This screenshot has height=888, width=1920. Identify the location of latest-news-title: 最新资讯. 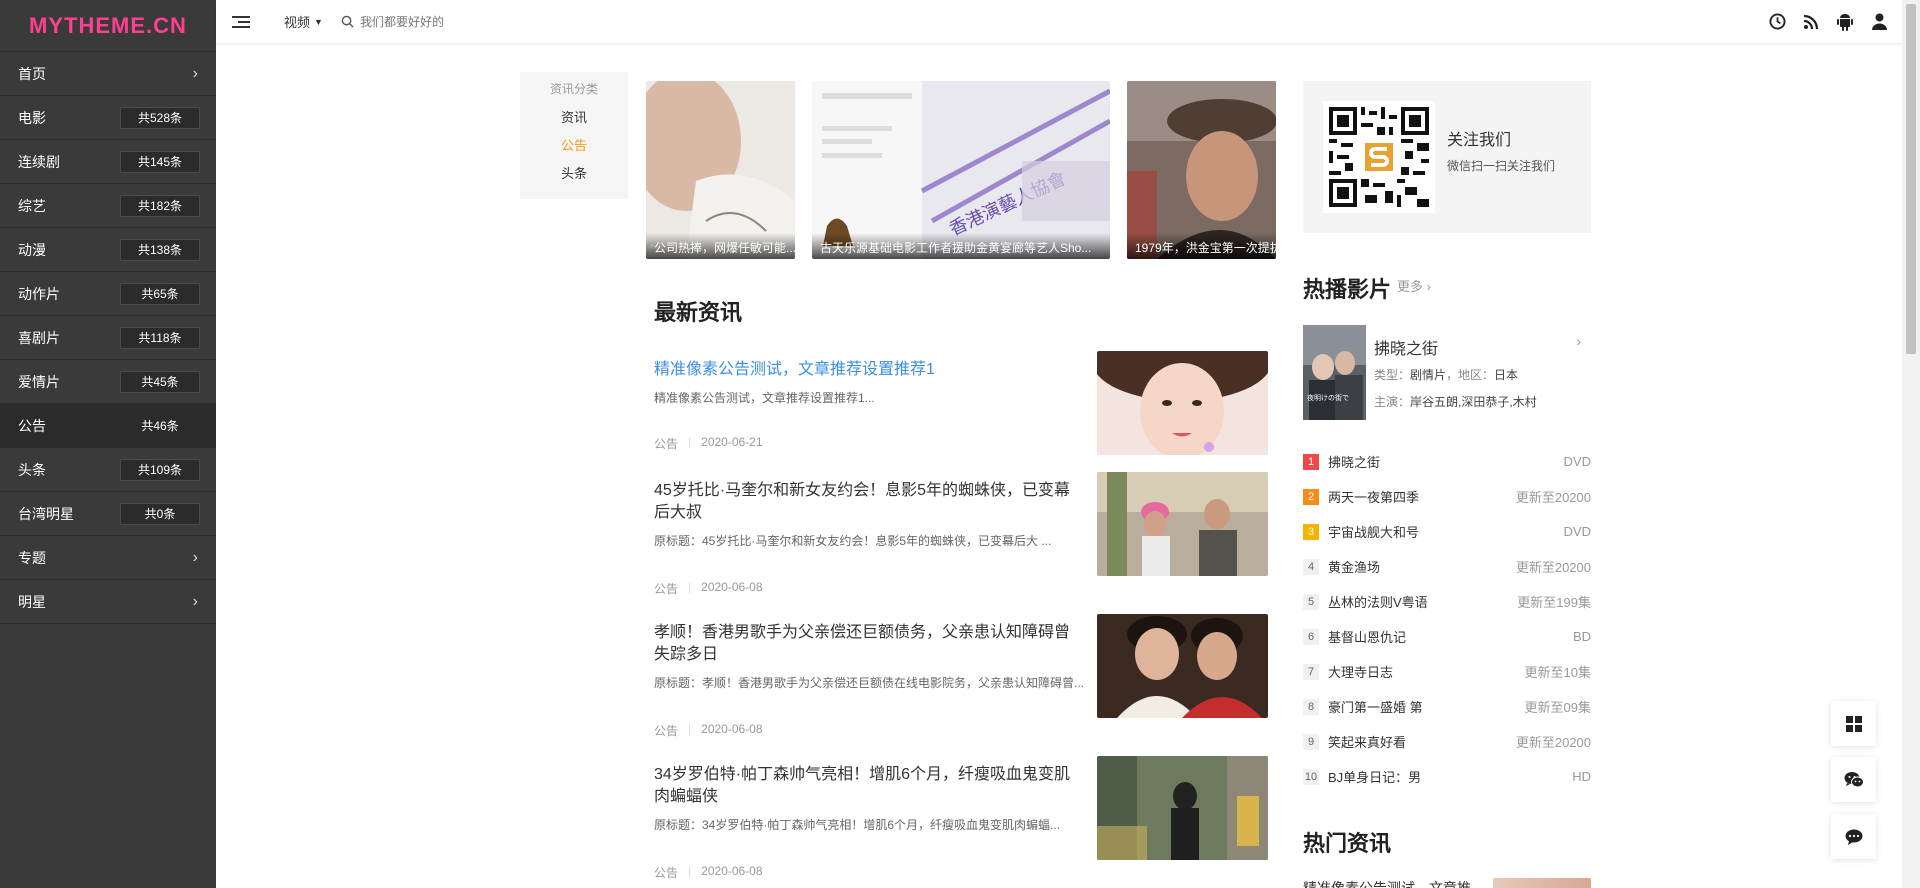
(698, 312).